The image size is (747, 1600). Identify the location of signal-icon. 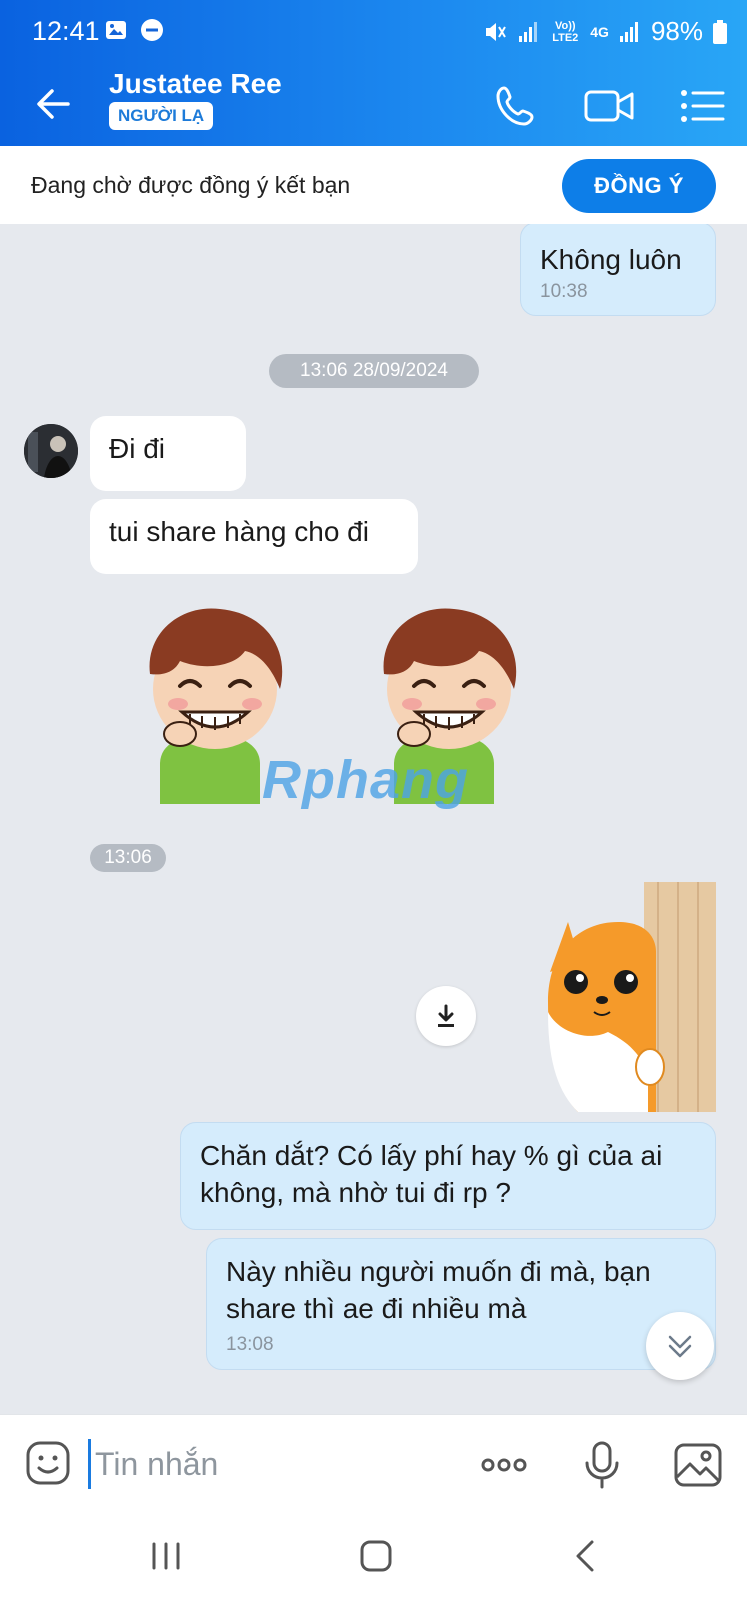
(528, 31).